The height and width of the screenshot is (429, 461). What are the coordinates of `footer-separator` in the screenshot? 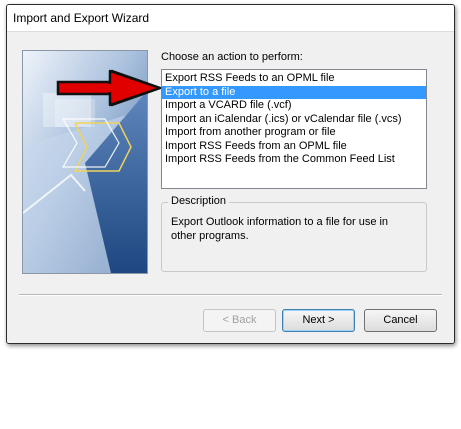 It's located at (230, 295).